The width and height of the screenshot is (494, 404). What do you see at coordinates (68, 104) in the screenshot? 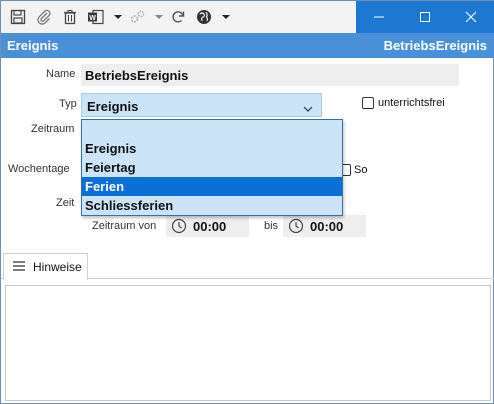
I see `typ-label: Typ` at bounding box center [68, 104].